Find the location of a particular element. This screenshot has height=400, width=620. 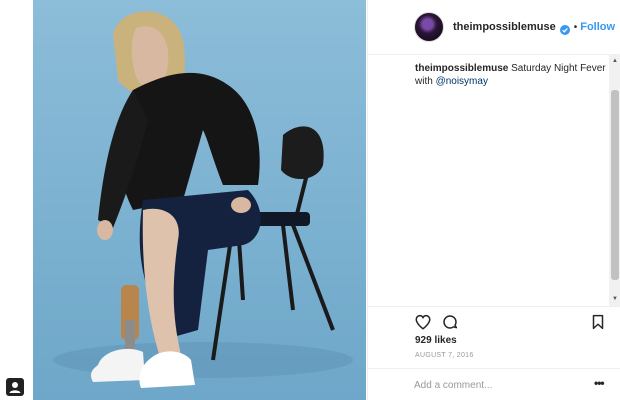

verified-badge-icon is located at coordinates (564, 28).